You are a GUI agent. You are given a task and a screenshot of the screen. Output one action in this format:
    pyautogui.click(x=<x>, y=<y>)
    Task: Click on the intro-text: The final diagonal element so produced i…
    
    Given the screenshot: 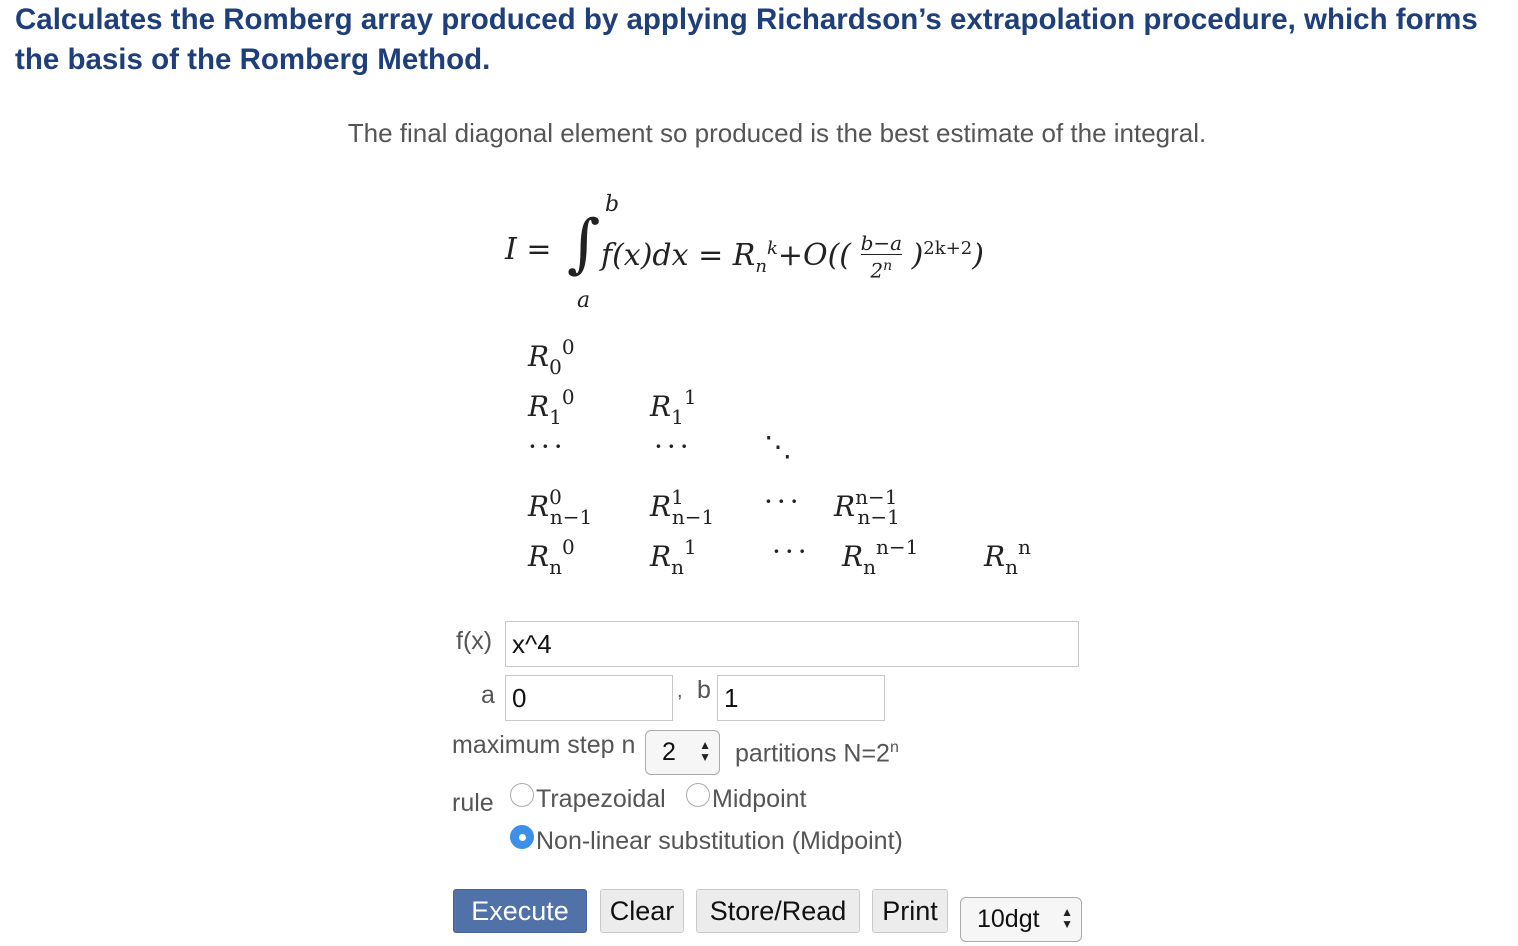 What is the action you would take?
    pyautogui.click(x=777, y=133)
    